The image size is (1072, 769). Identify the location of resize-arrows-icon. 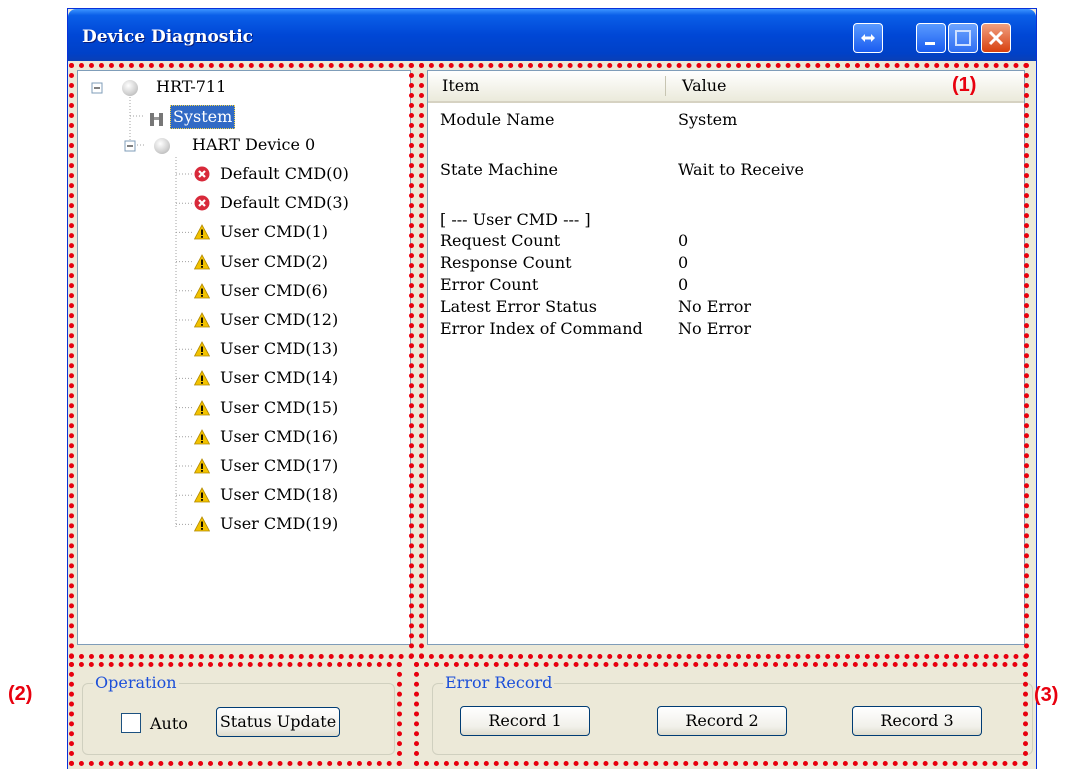
(868, 38).